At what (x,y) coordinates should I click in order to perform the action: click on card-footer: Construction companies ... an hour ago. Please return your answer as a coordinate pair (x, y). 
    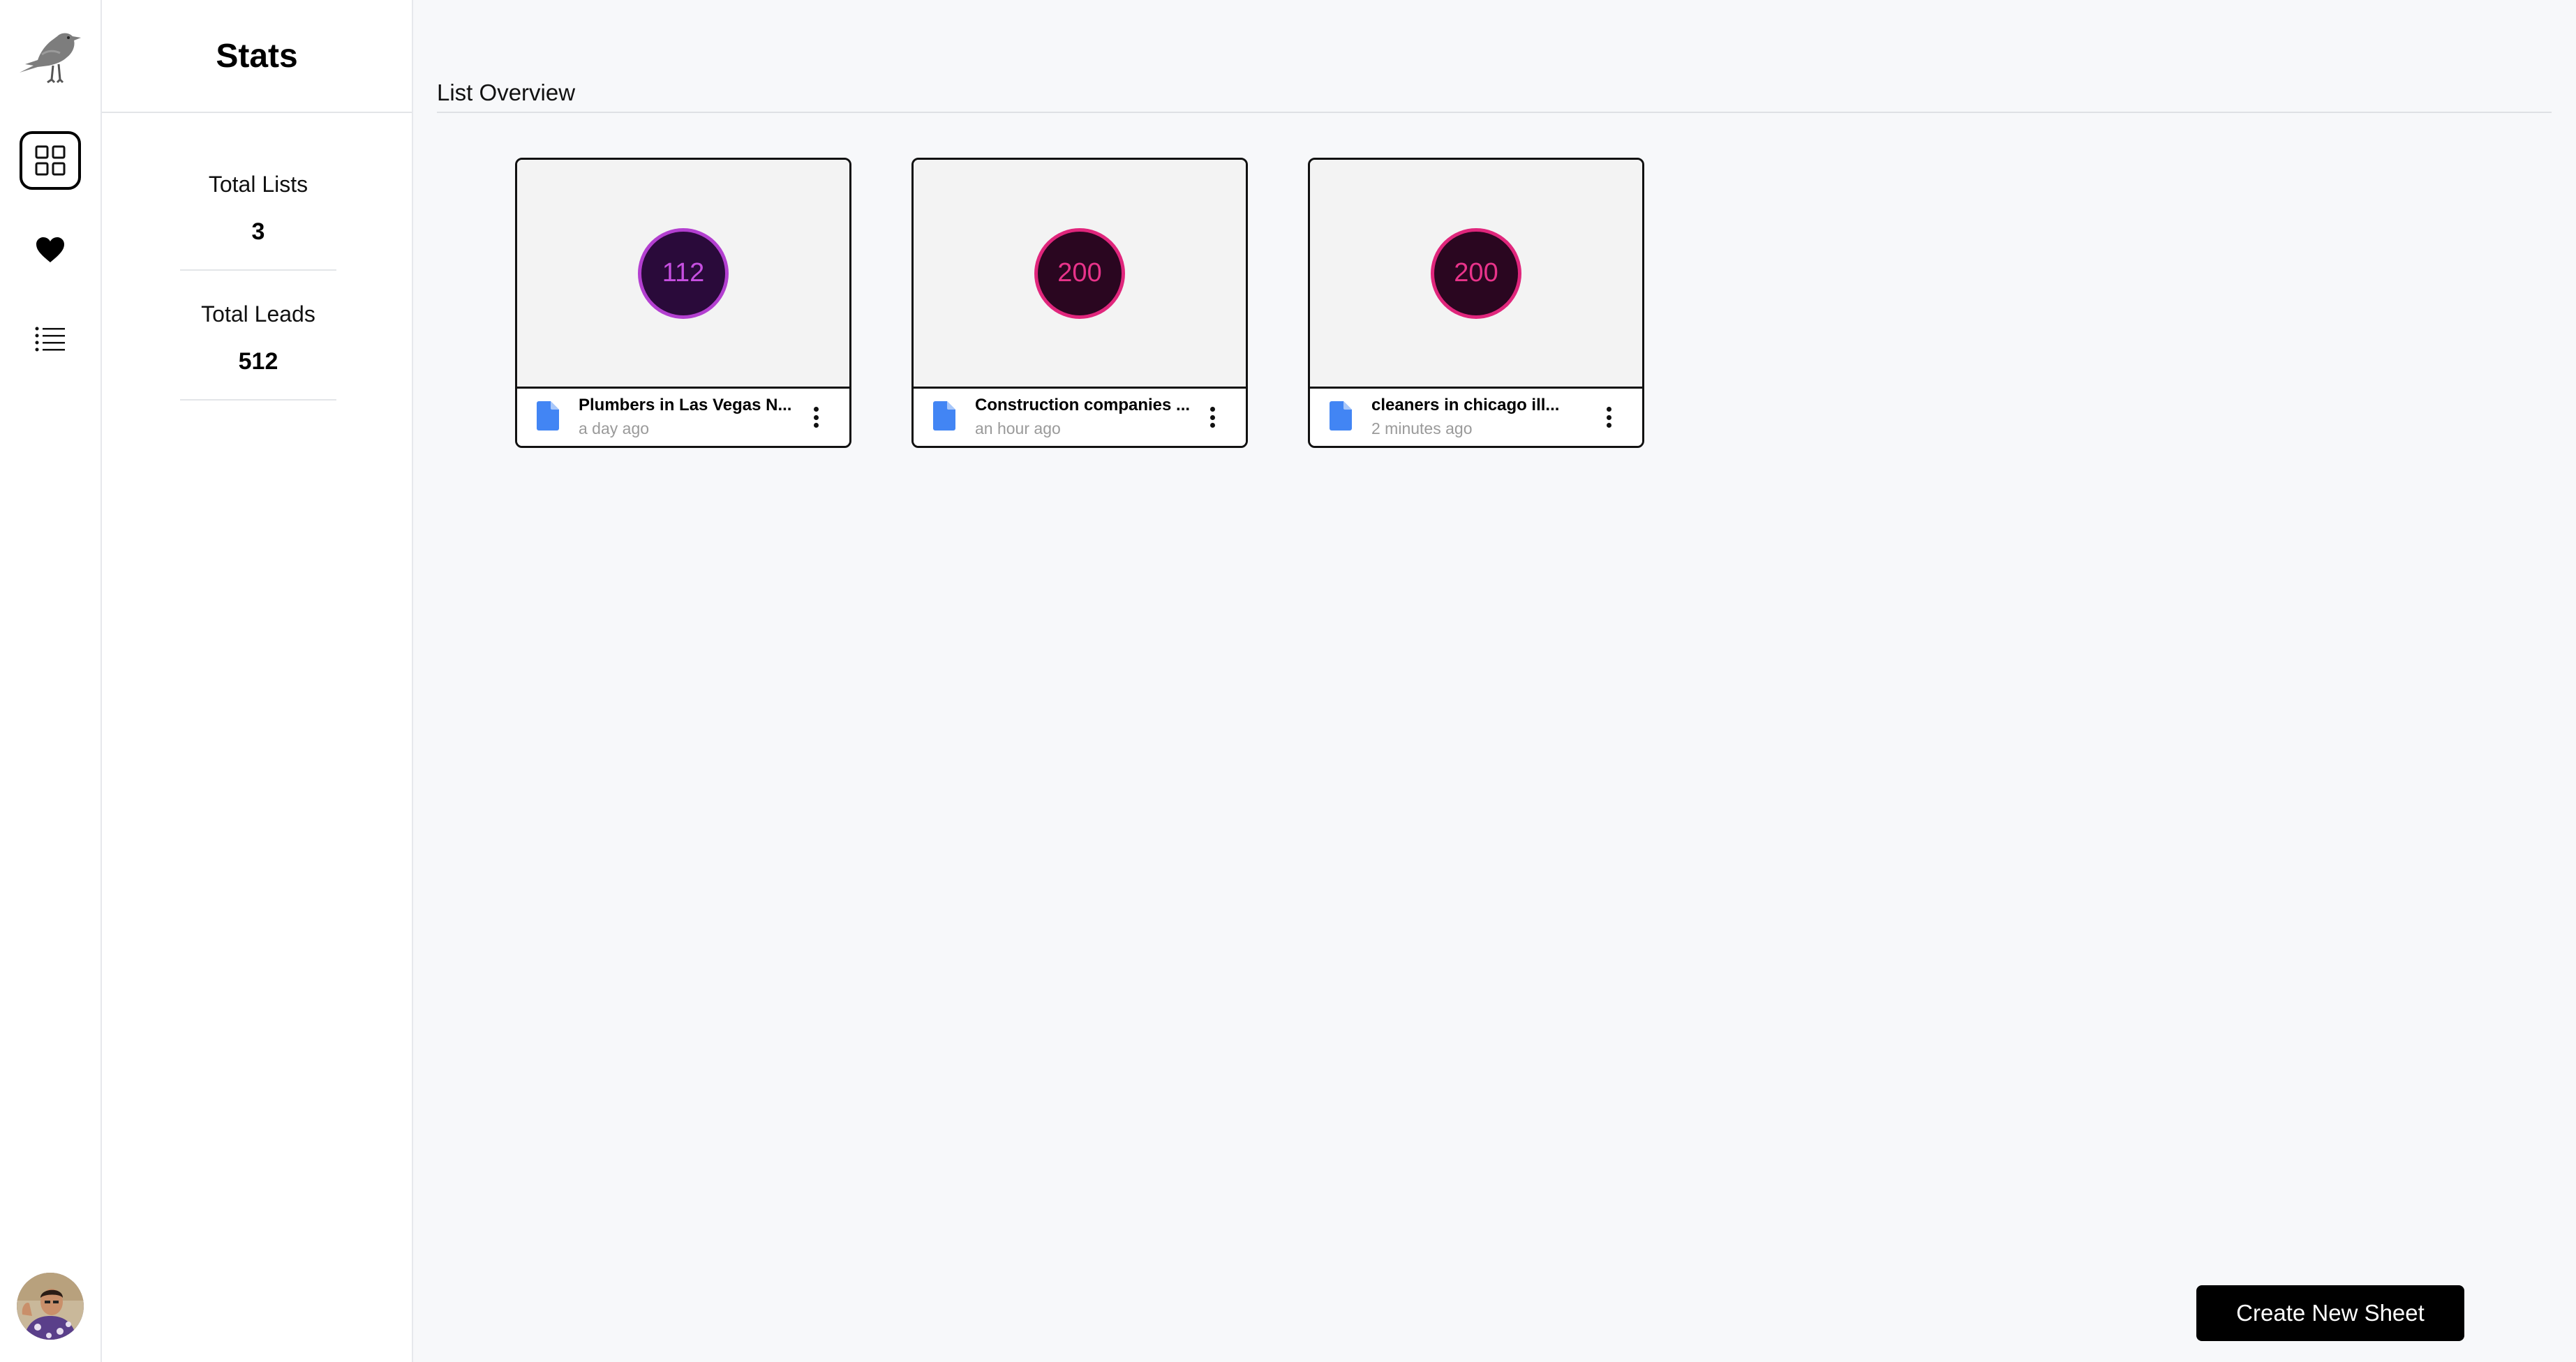
    Looking at the image, I should click on (1080, 417).